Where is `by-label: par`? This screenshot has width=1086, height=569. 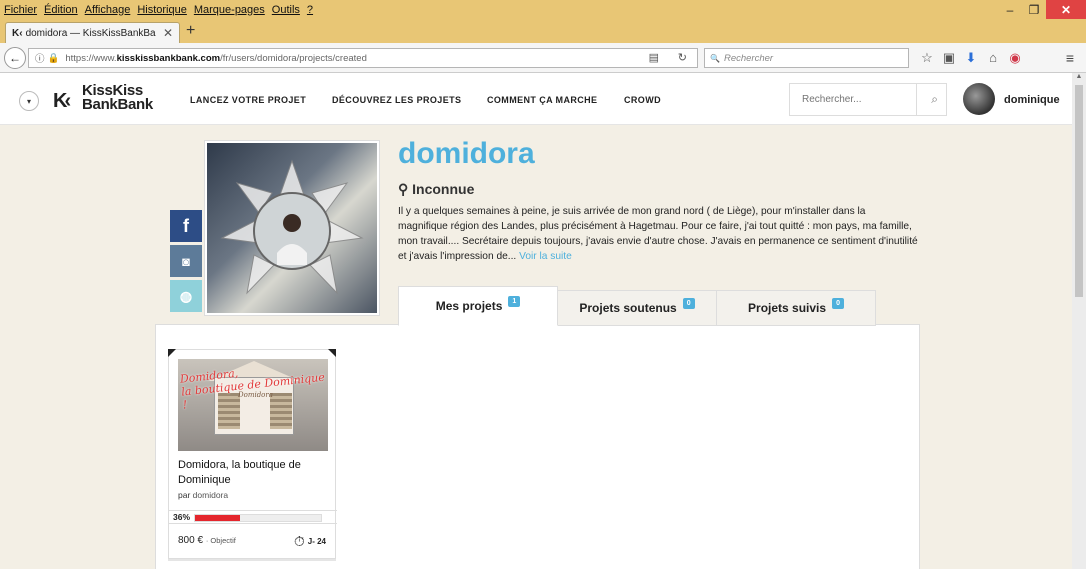
by-label: par is located at coordinates (184, 495).